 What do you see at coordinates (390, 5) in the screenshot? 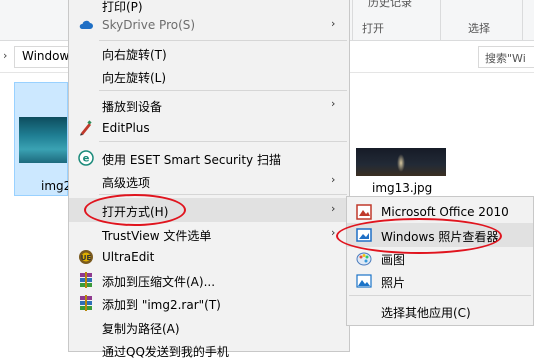
I see `history-button: 历史记录` at bounding box center [390, 5].